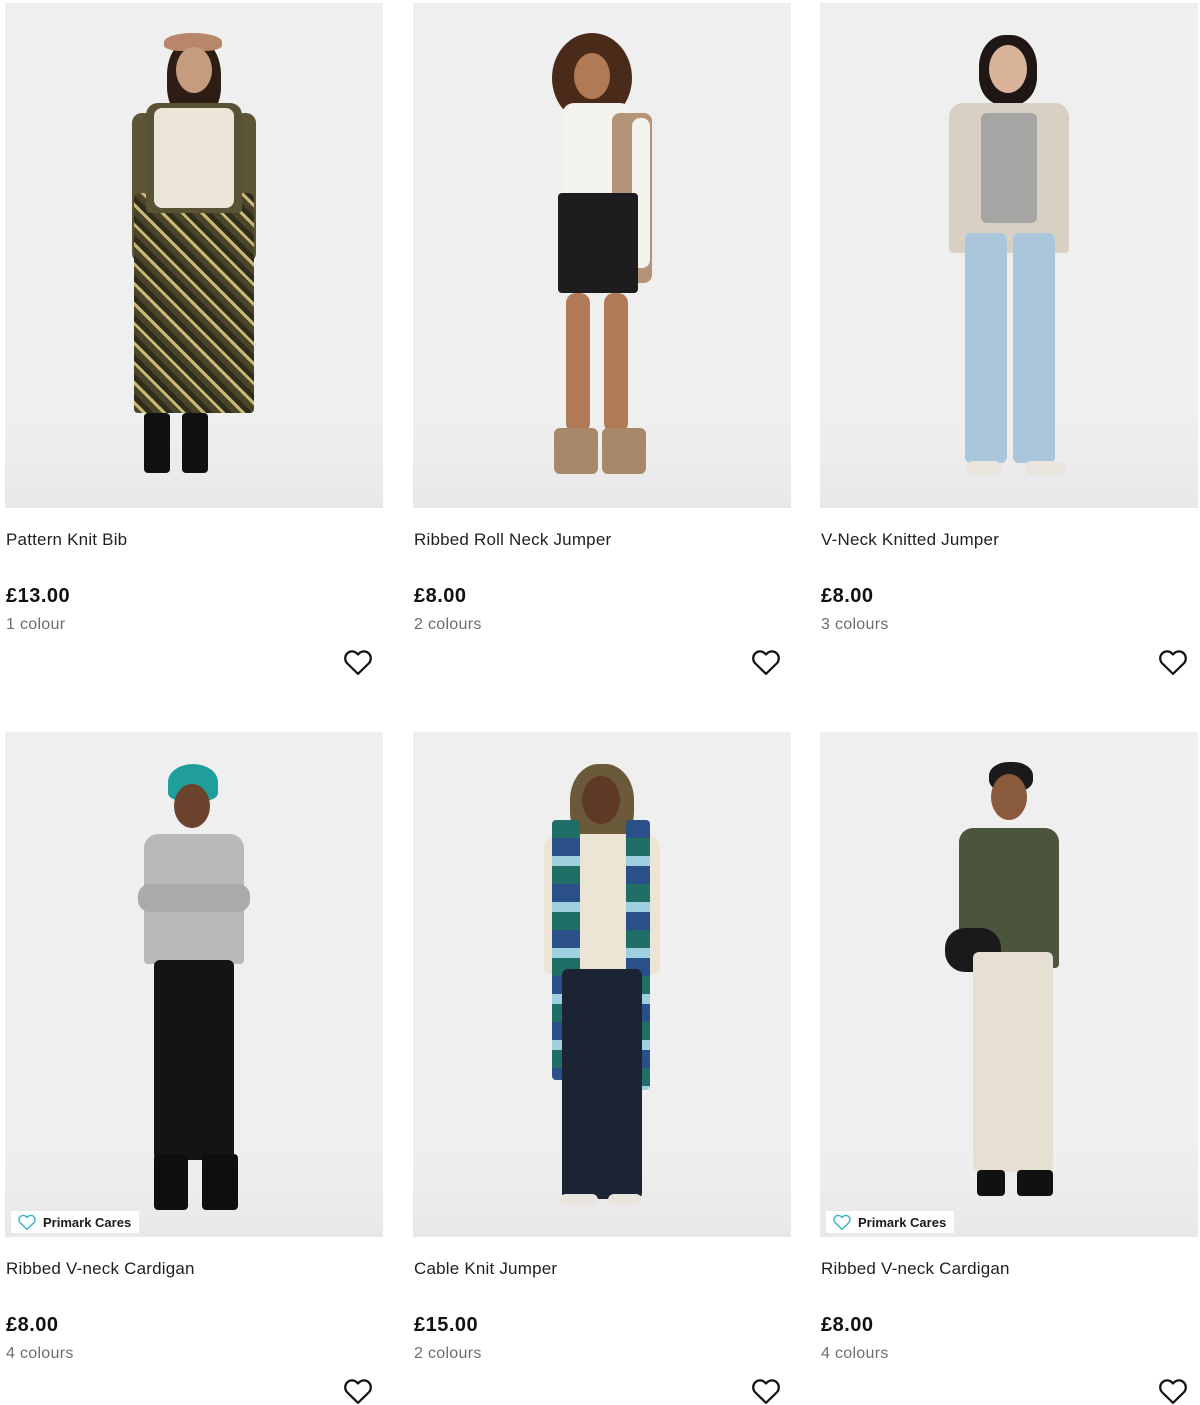 The image size is (1200, 1405). Describe the element at coordinates (66, 540) in the screenshot. I see `product-name: Pattern Knit Bib` at that location.